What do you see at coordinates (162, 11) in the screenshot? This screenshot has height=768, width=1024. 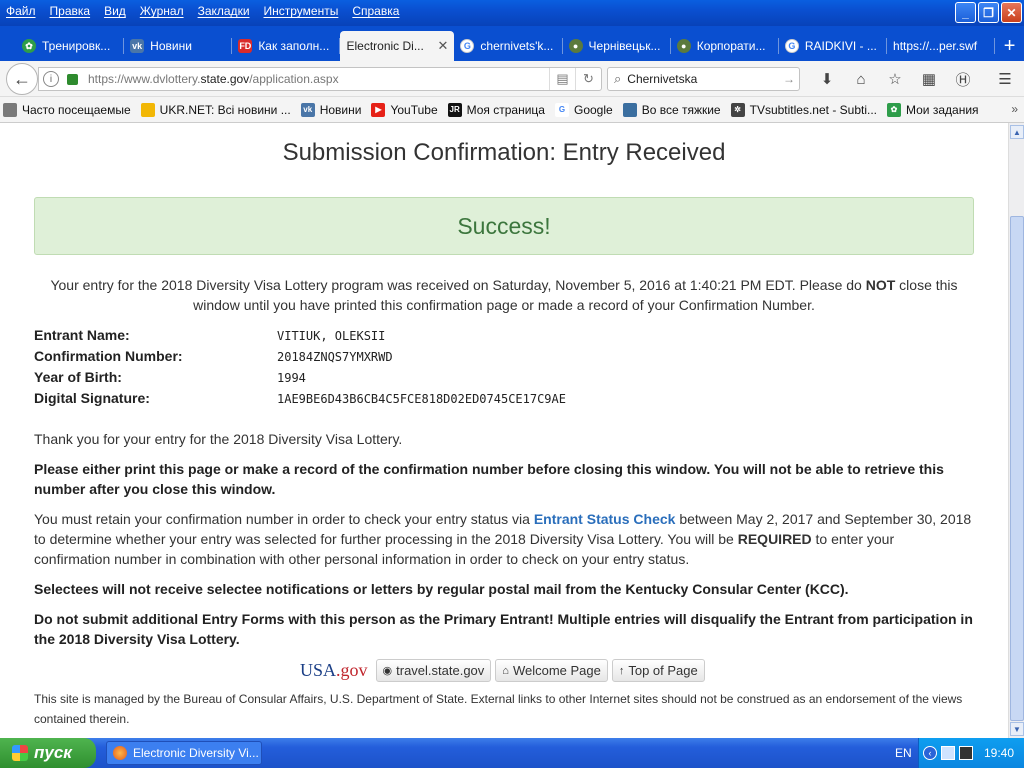 I see `menu-history: Журнал` at bounding box center [162, 11].